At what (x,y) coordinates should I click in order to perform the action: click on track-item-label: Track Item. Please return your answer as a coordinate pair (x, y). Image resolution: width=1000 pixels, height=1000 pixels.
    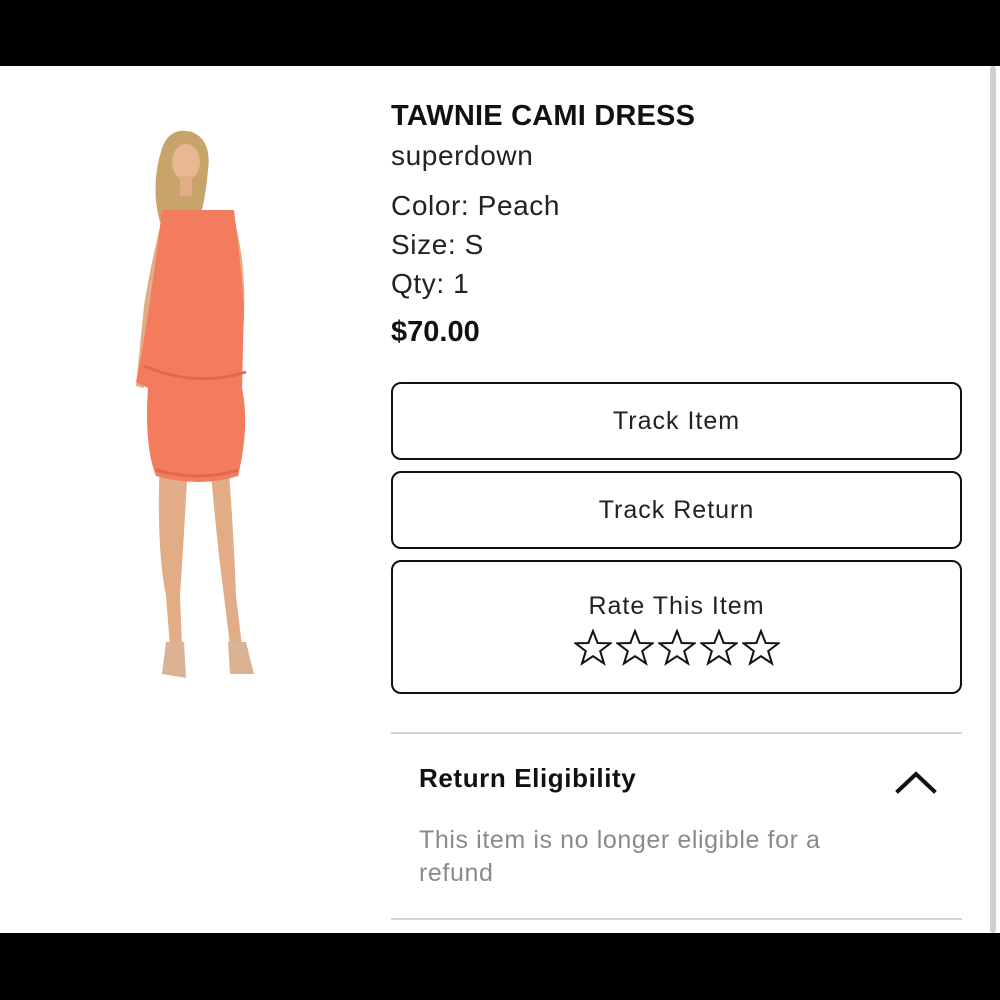
    Looking at the image, I should click on (676, 420).